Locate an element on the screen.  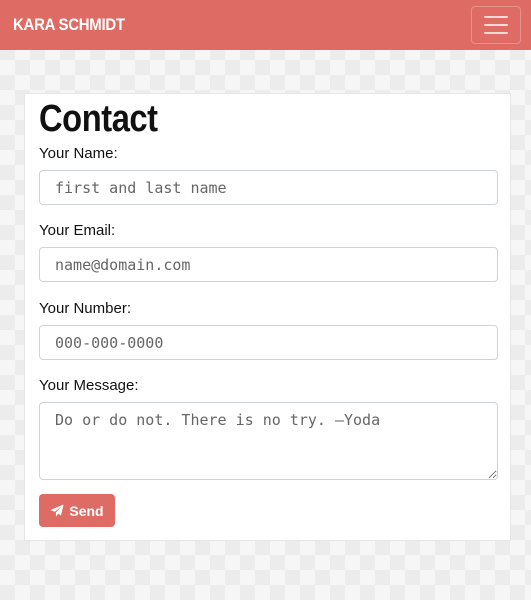
name-input is located at coordinates (268, 187).